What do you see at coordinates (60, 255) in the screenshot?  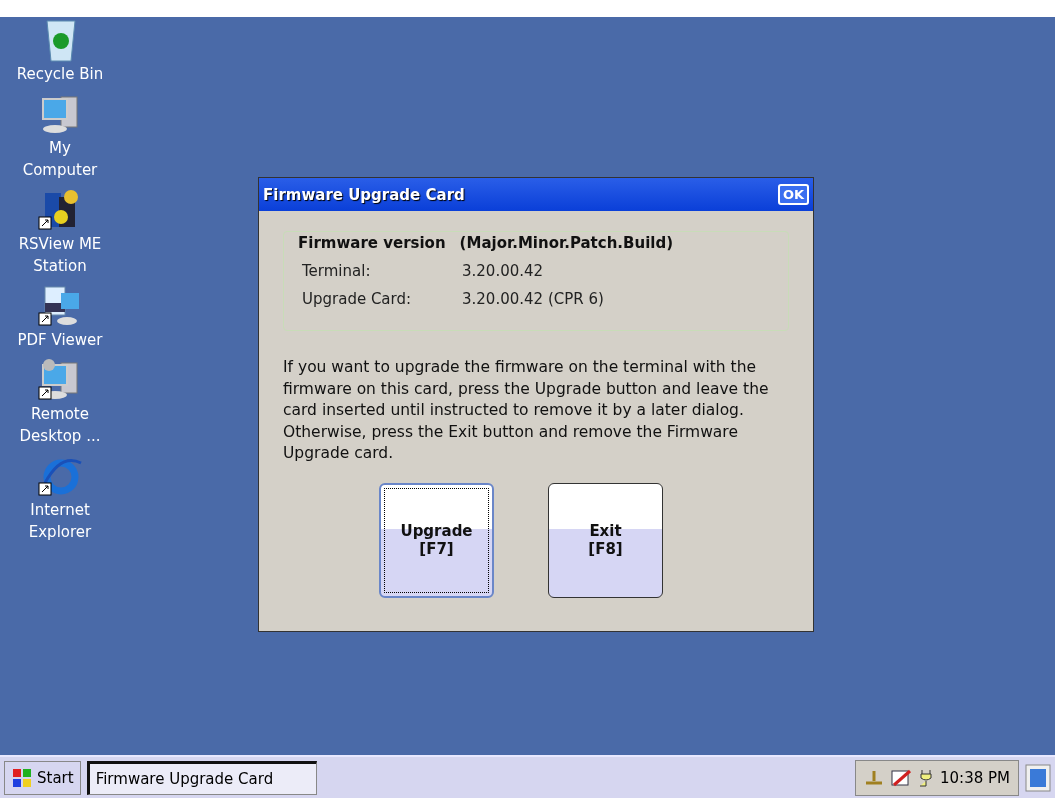 I see `desktop-icon-label: RSView ME Station` at bounding box center [60, 255].